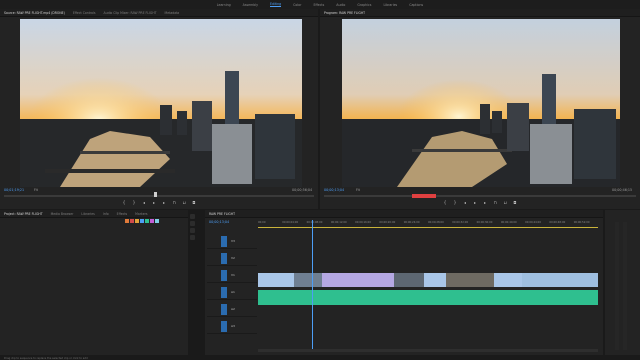 This screenshot has height=360, width=640. What do you see at coordinates (428, 227) in the screenshot?
I see `work-area-bar` at bounding box center [428, 227].